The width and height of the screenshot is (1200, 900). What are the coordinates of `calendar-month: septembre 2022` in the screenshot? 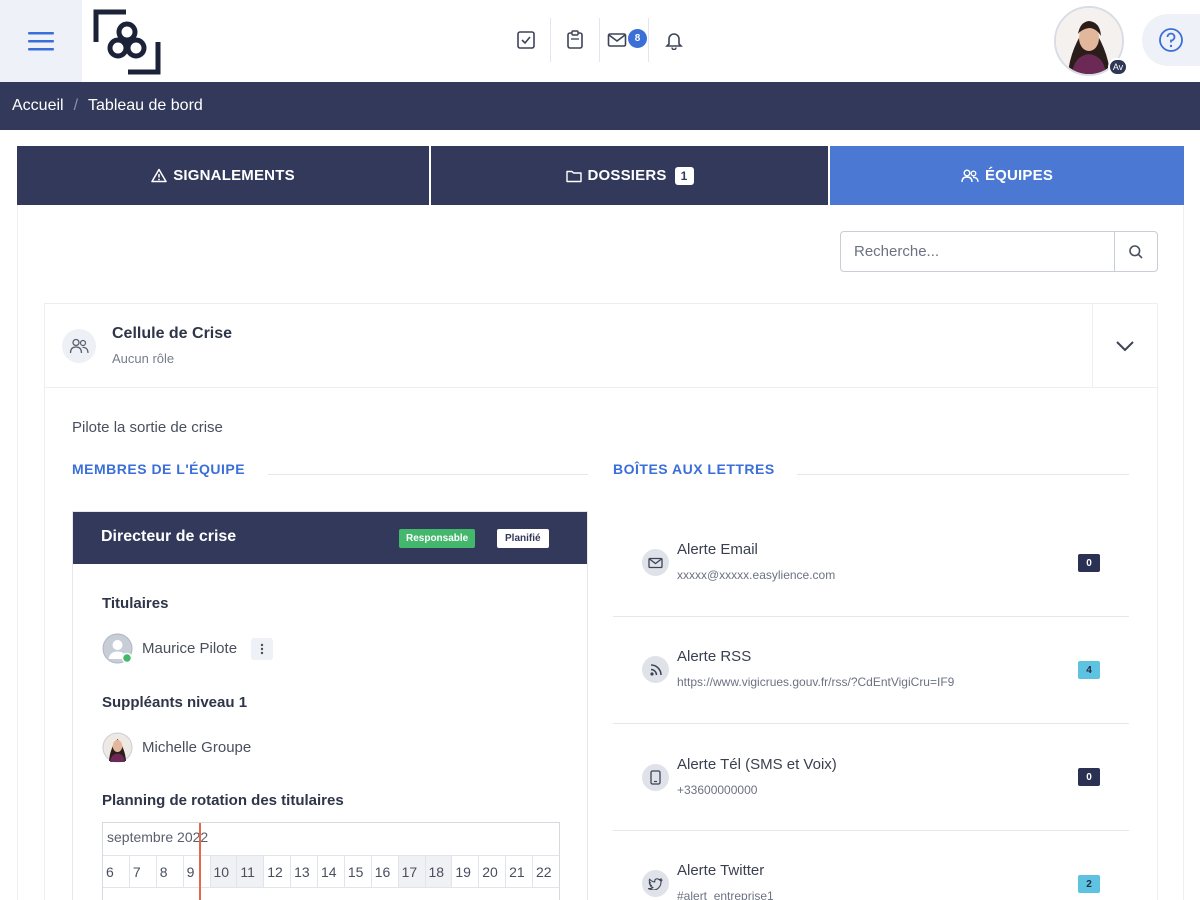 It's located at (158, 837).